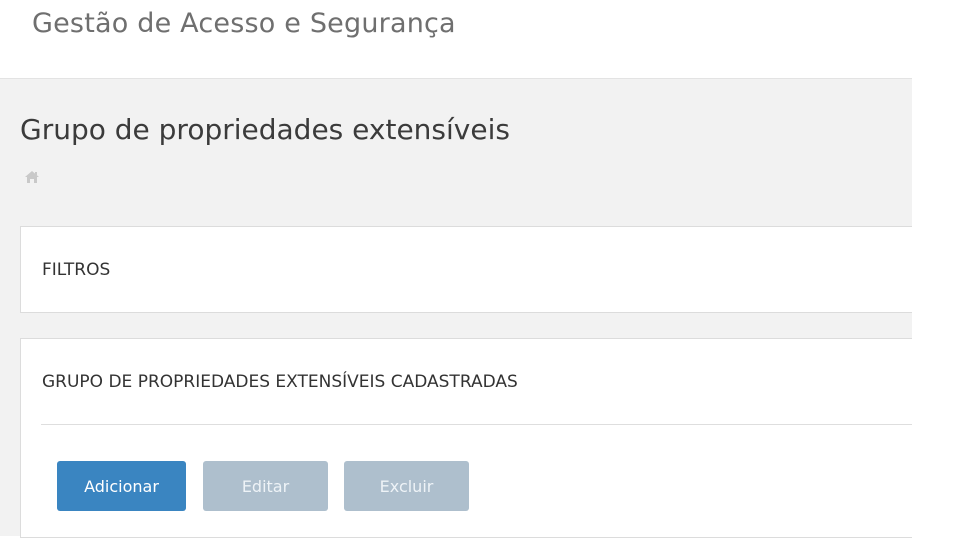 The image size is (978, 538). Describe the element at coordinates (121, 486) in the screenshot. I see `add-button: Adicionar` at that location.